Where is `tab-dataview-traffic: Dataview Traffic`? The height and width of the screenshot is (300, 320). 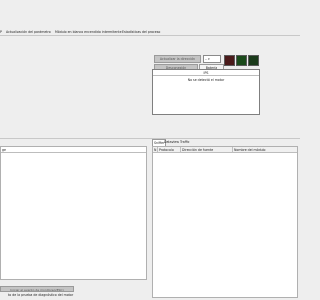
tab-dataview-traffic: Dataview Traffic is located at coordinates (177, 142).